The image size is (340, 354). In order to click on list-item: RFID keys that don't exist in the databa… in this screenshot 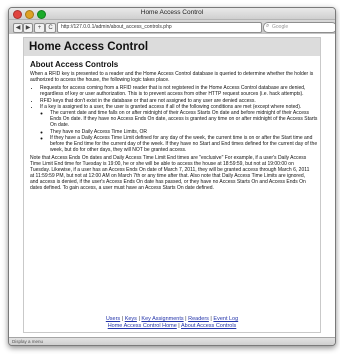, I will do `click(180, 101)`.